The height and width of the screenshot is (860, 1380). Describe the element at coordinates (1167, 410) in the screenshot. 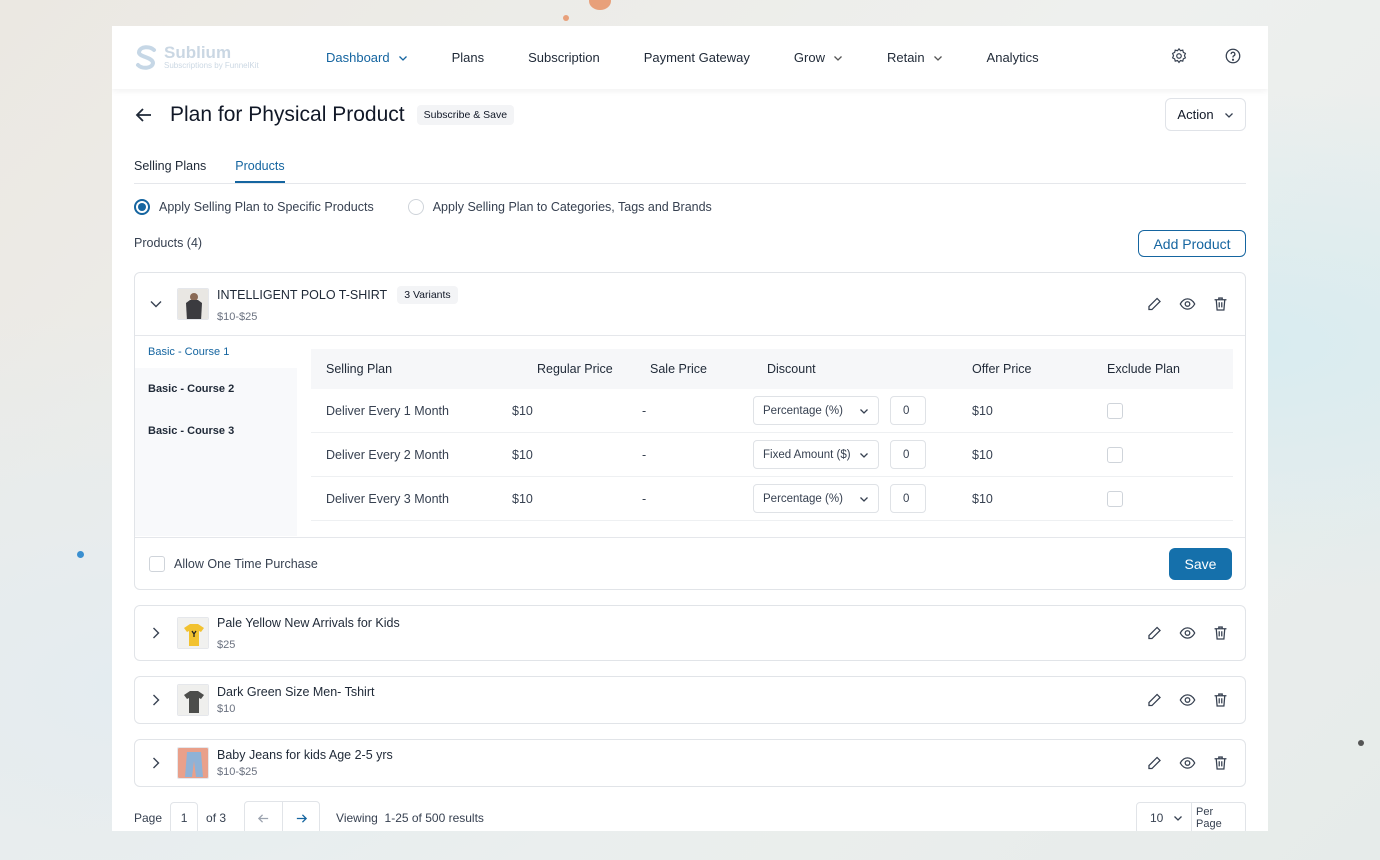

I see `exclude-plan-cell` at that location.